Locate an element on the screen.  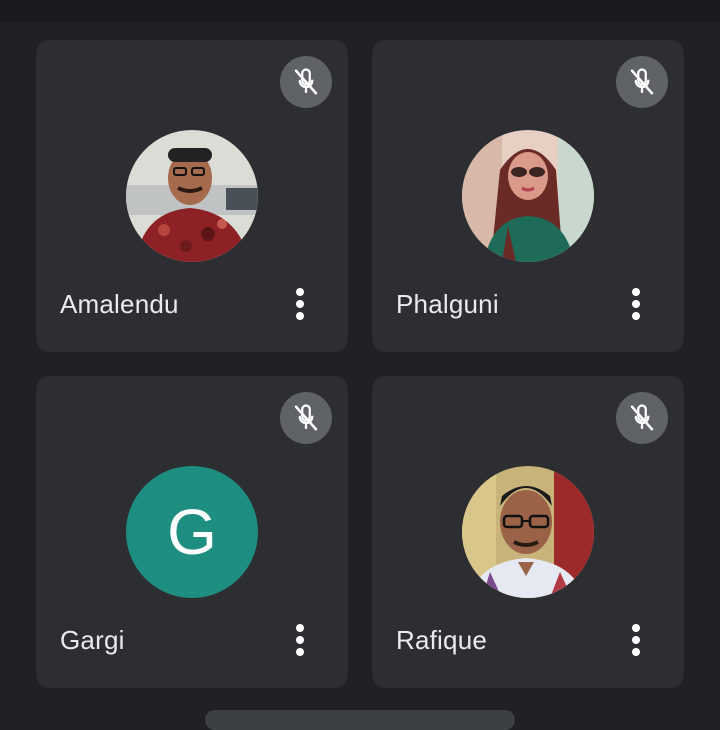
participant-name: Rafique is located at coordinates (442, 640).